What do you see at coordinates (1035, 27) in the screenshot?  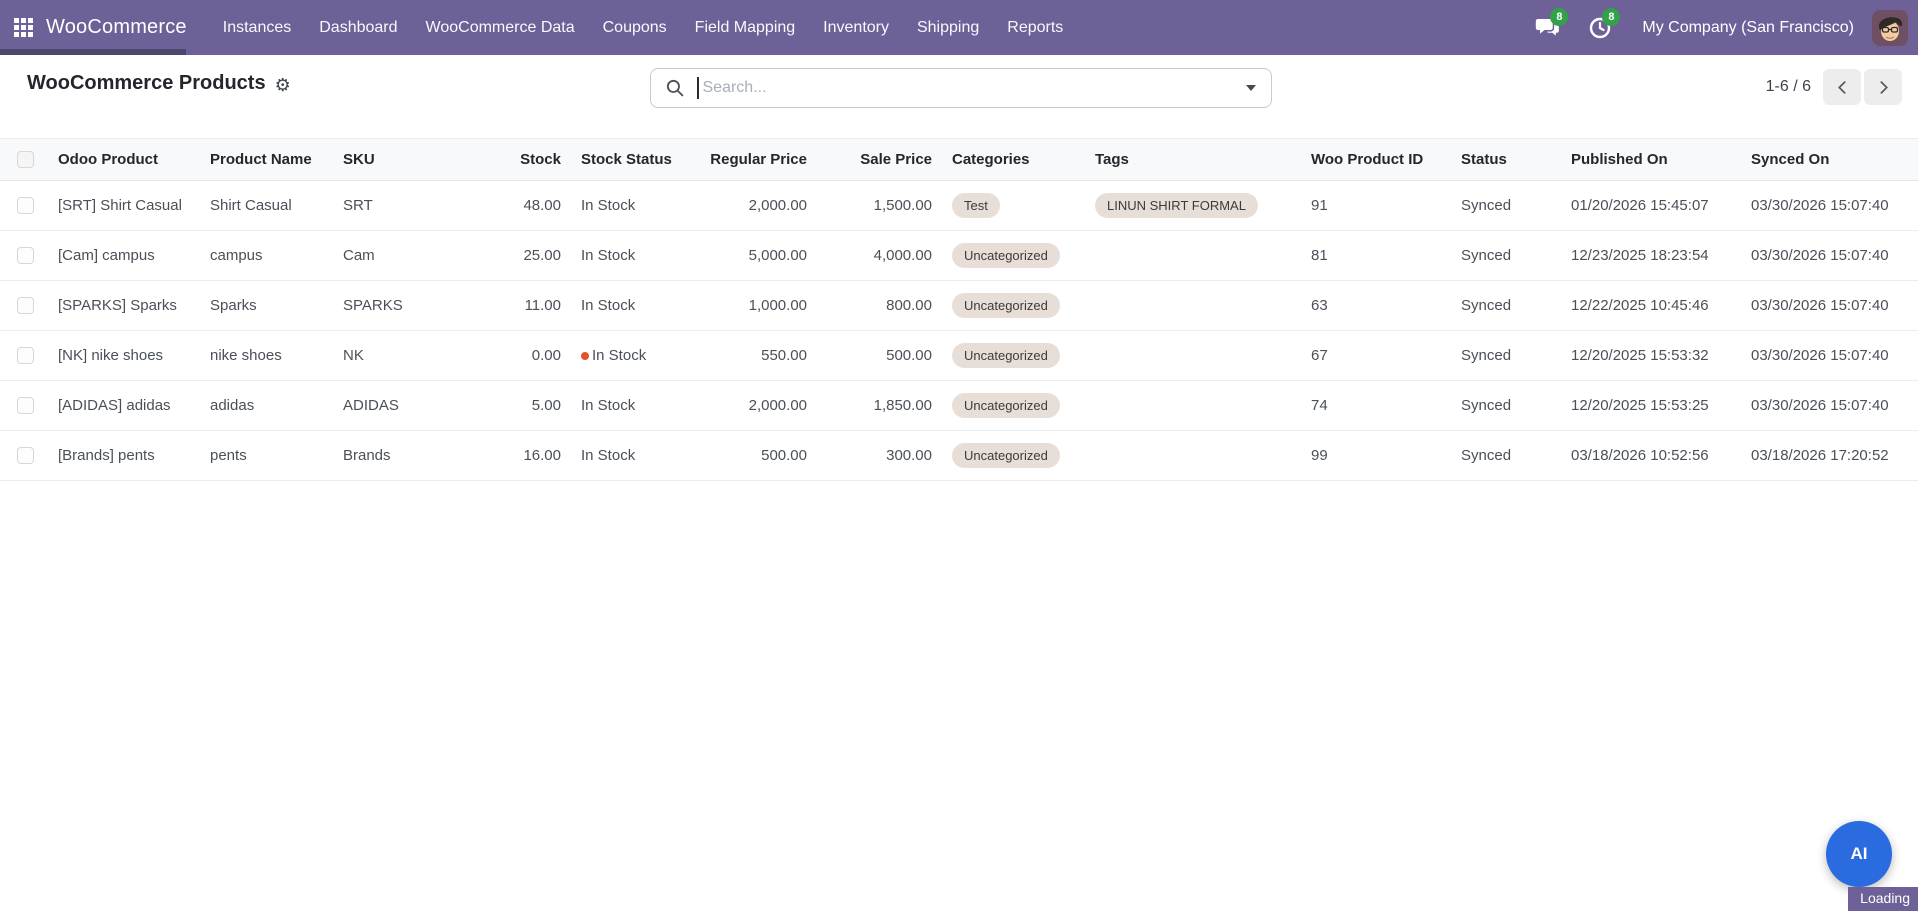 I see `nav-item-reports: Reports` at bounding box center [1035, 27].